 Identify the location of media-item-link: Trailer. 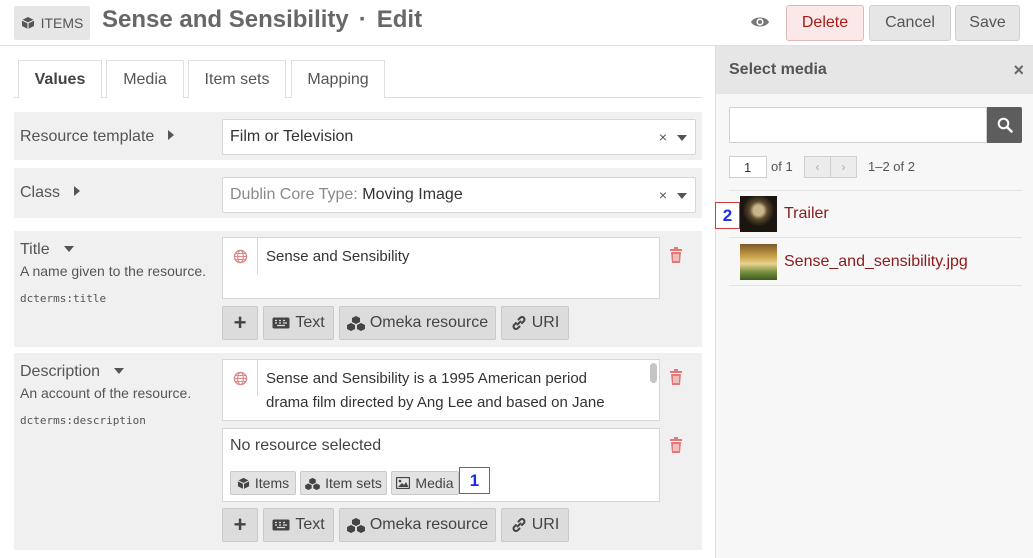
(806, 214).